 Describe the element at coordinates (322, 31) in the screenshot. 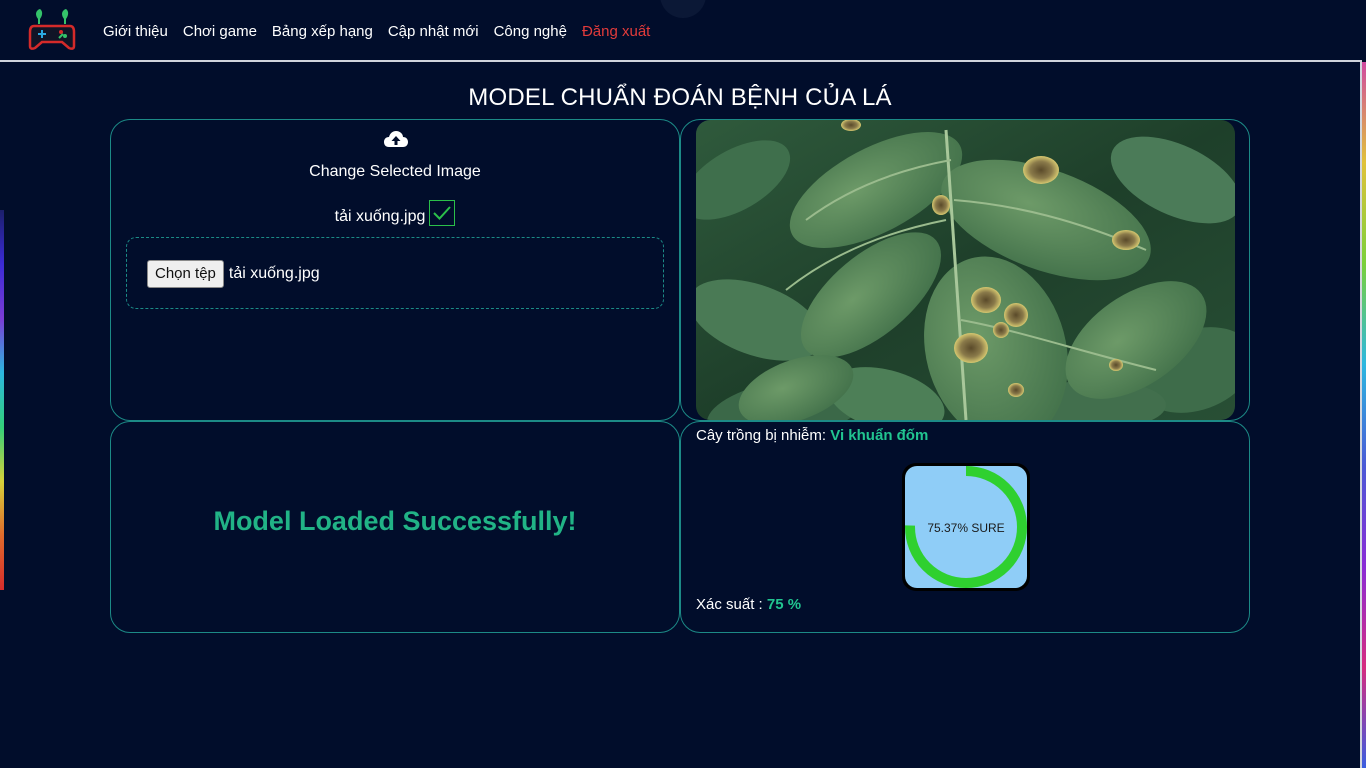

I see `nav-link-bang-xep-hang: Bảng xếp hạng` at that location.